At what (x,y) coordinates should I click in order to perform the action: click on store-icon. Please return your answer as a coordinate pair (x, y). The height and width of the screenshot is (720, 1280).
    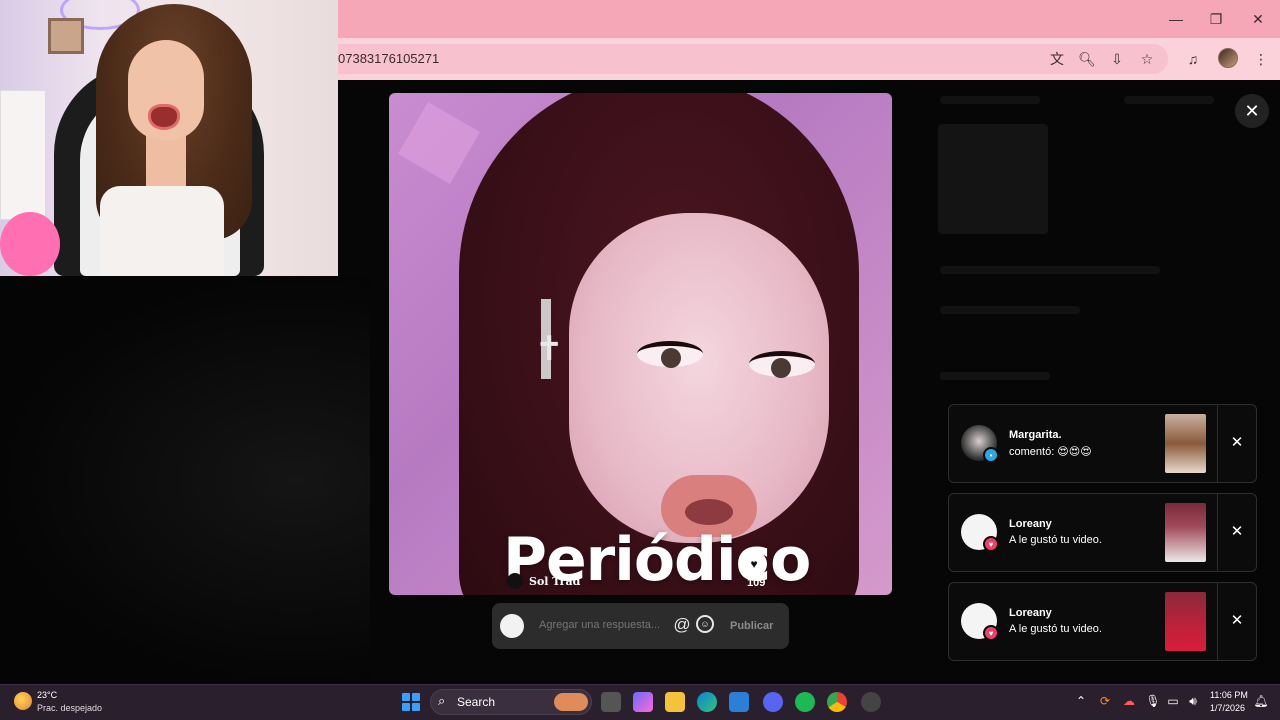
    Looking at the image, I should click on (739, 702).